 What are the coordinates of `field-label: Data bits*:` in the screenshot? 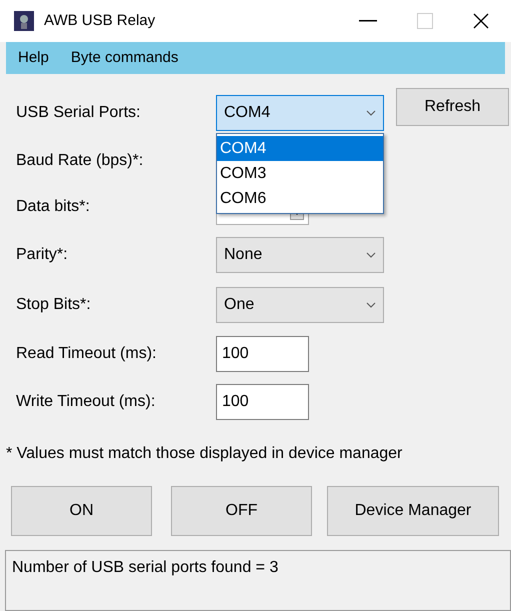 It's located at (53, 207).